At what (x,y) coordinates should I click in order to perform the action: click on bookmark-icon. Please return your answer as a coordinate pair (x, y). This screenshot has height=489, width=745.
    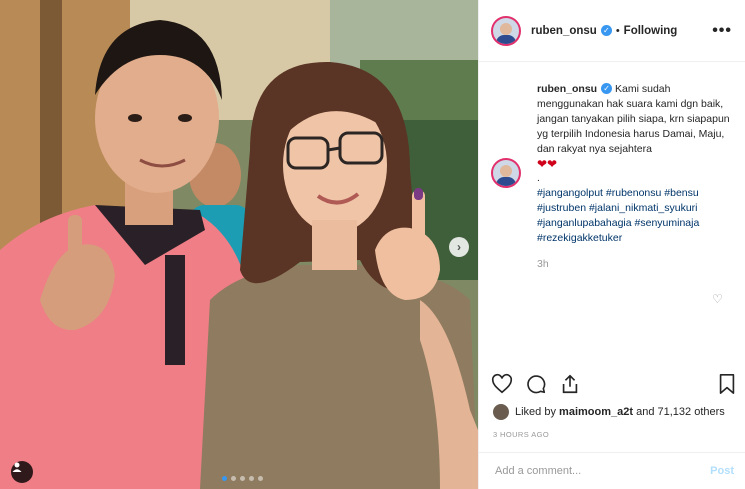
    Looking at the image, I should click on (727, 386).